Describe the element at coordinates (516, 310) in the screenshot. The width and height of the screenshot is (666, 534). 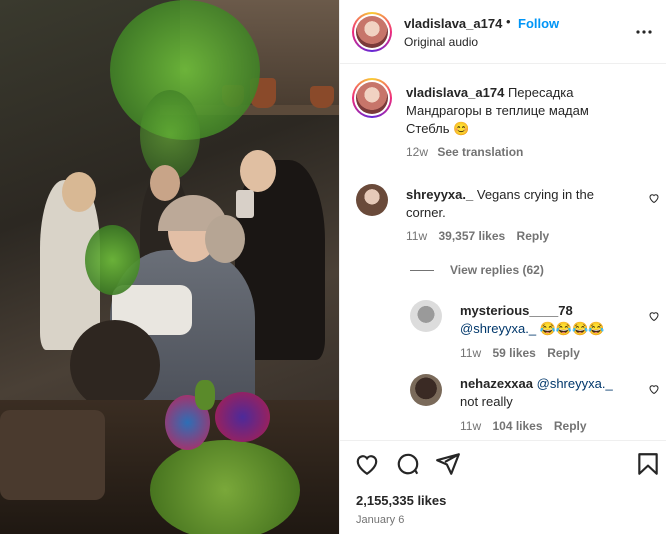
I see `reply-username: mysterious____78` at that location.